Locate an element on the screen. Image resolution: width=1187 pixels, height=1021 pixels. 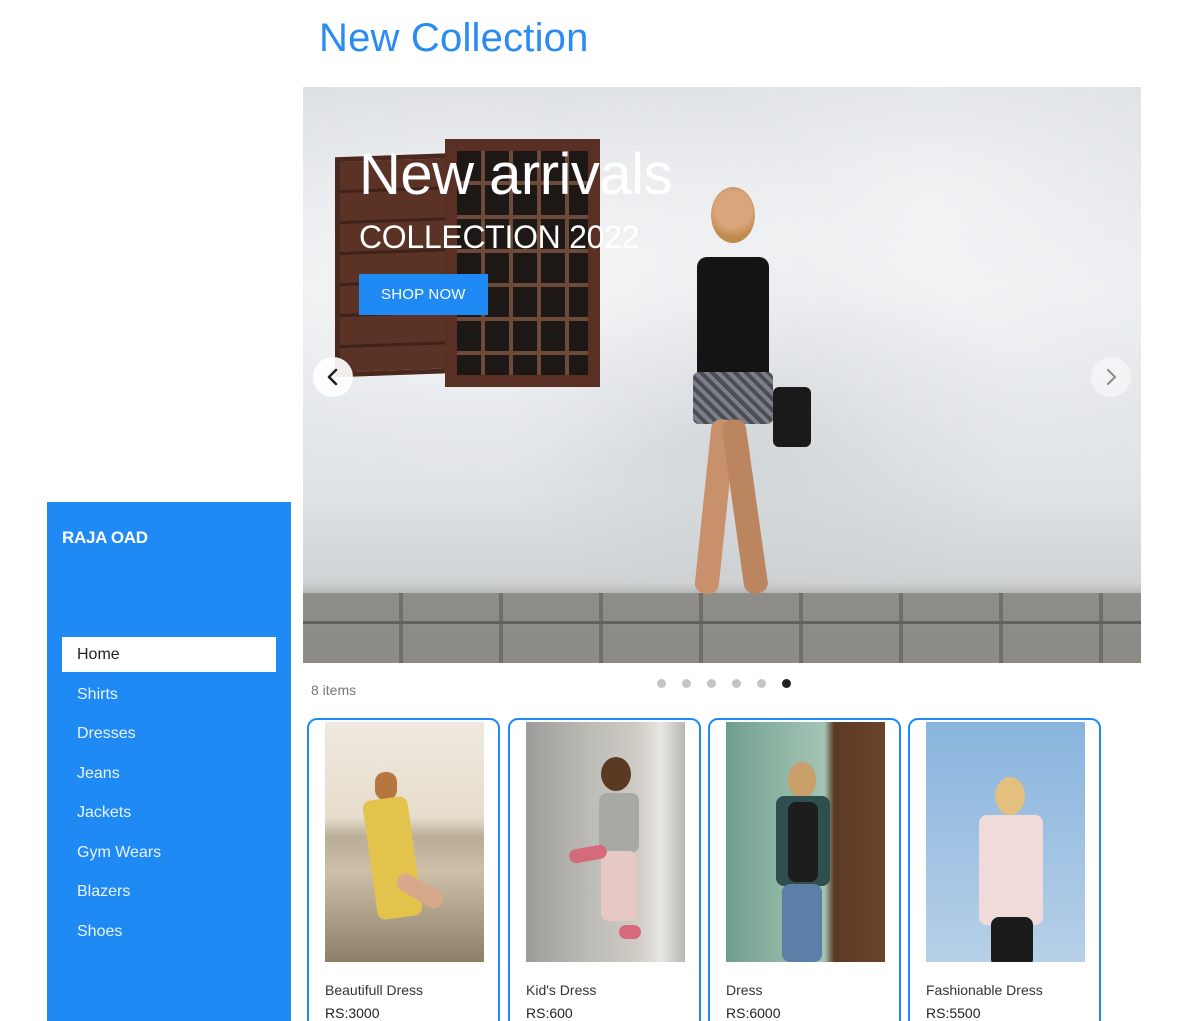
page-title: New Collection is located at coordinates (454, 38).